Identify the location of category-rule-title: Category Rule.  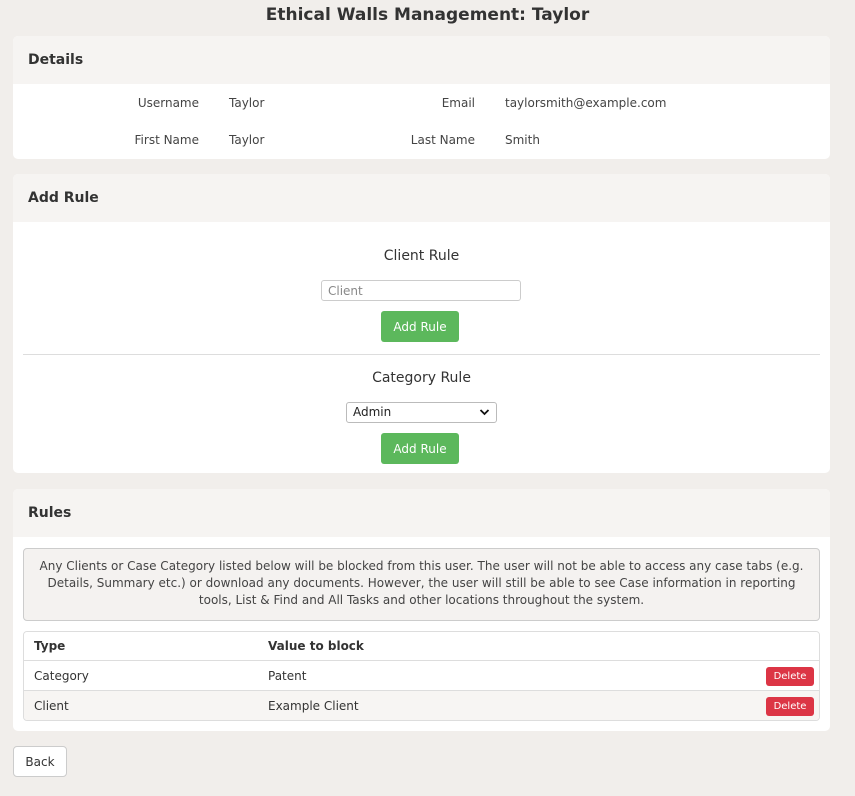
(421, 378).